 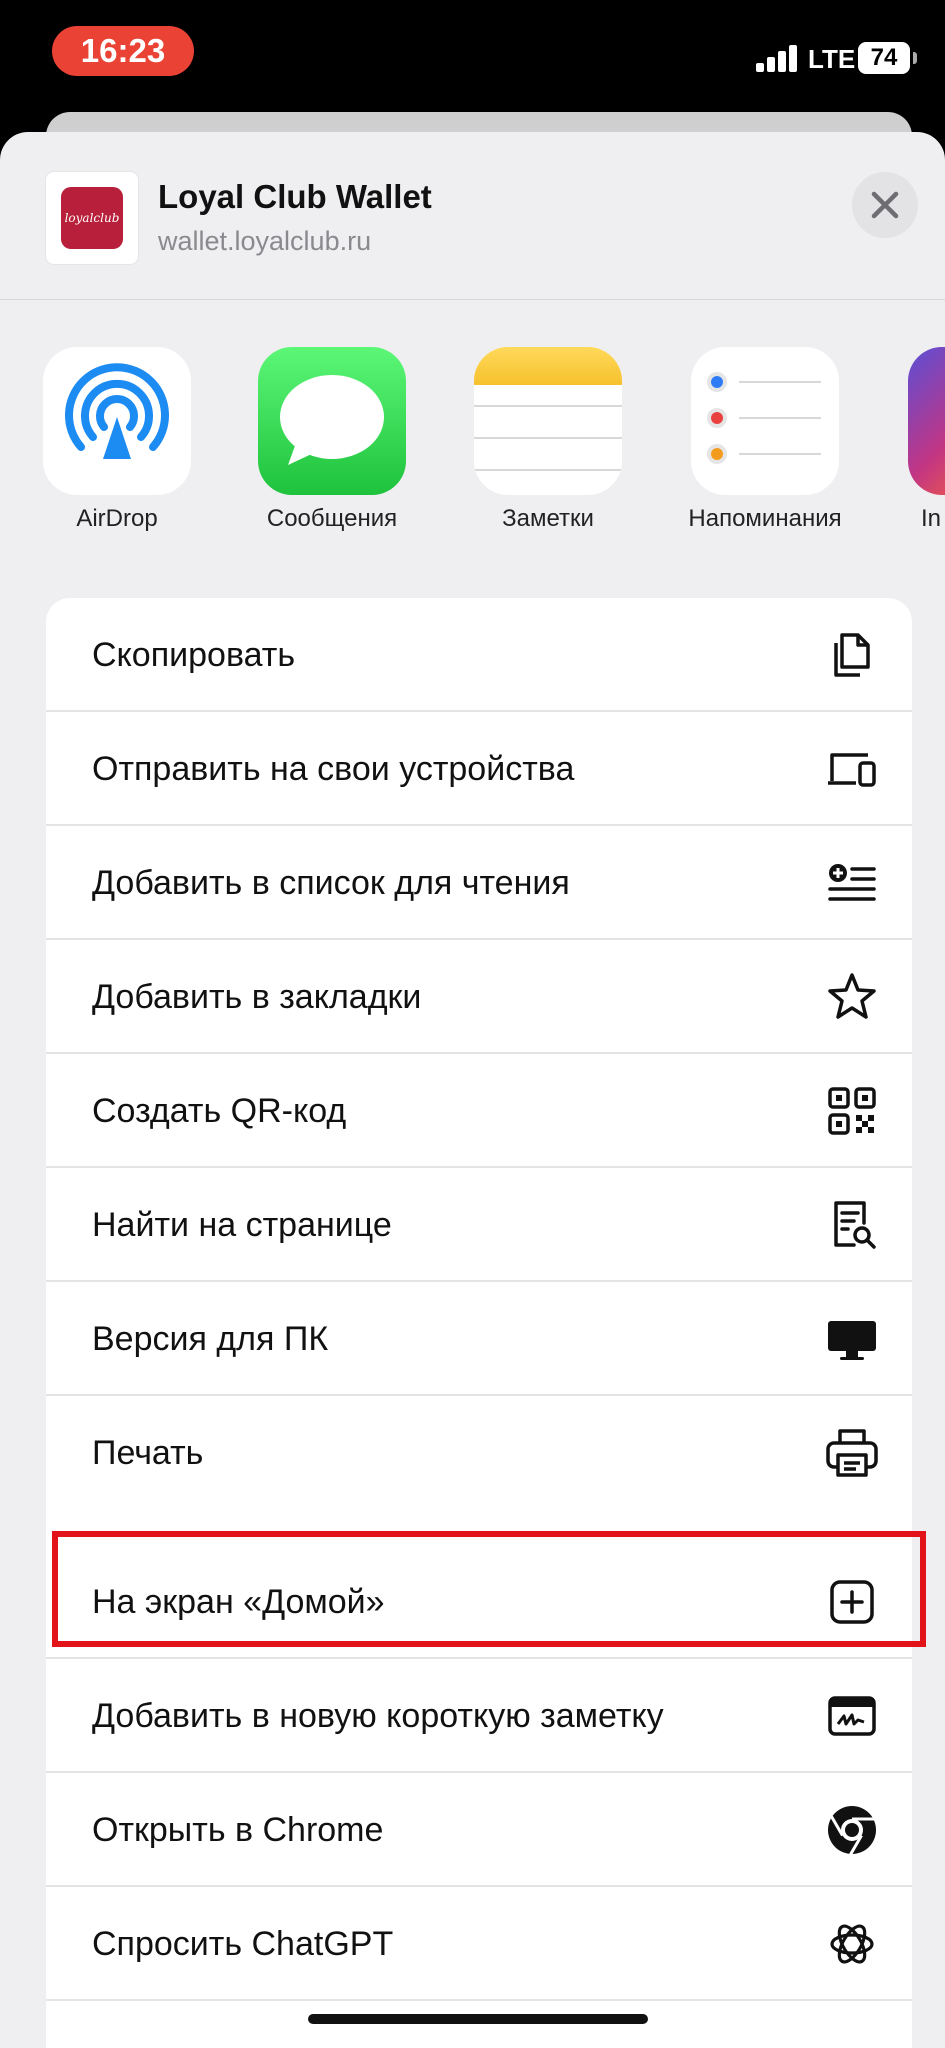 What do you see at coordinates (331, 883) in the screenshot?
I see `action-label: Добавить в список для чтения` at bounding box center [331, 883].